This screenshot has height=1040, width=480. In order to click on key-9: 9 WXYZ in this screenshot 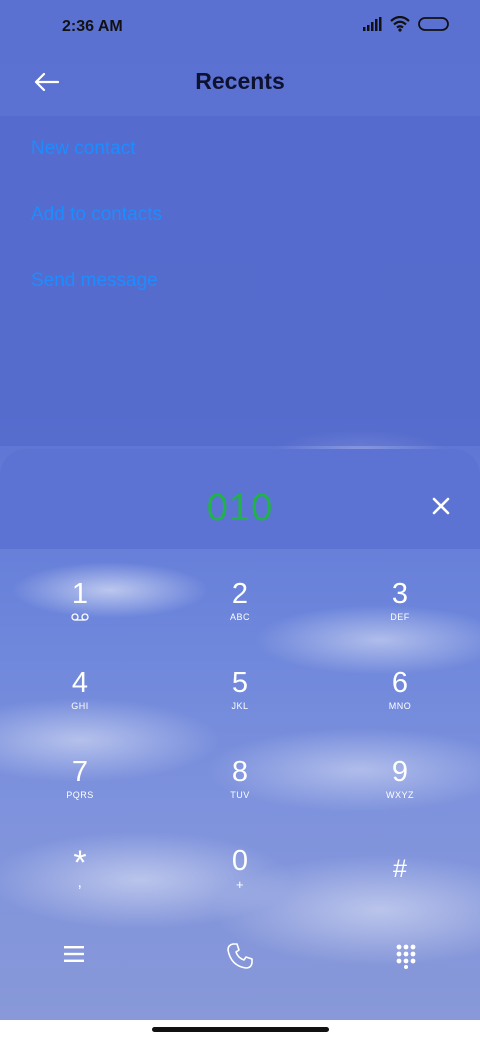, I will do `click(400, 796)`.